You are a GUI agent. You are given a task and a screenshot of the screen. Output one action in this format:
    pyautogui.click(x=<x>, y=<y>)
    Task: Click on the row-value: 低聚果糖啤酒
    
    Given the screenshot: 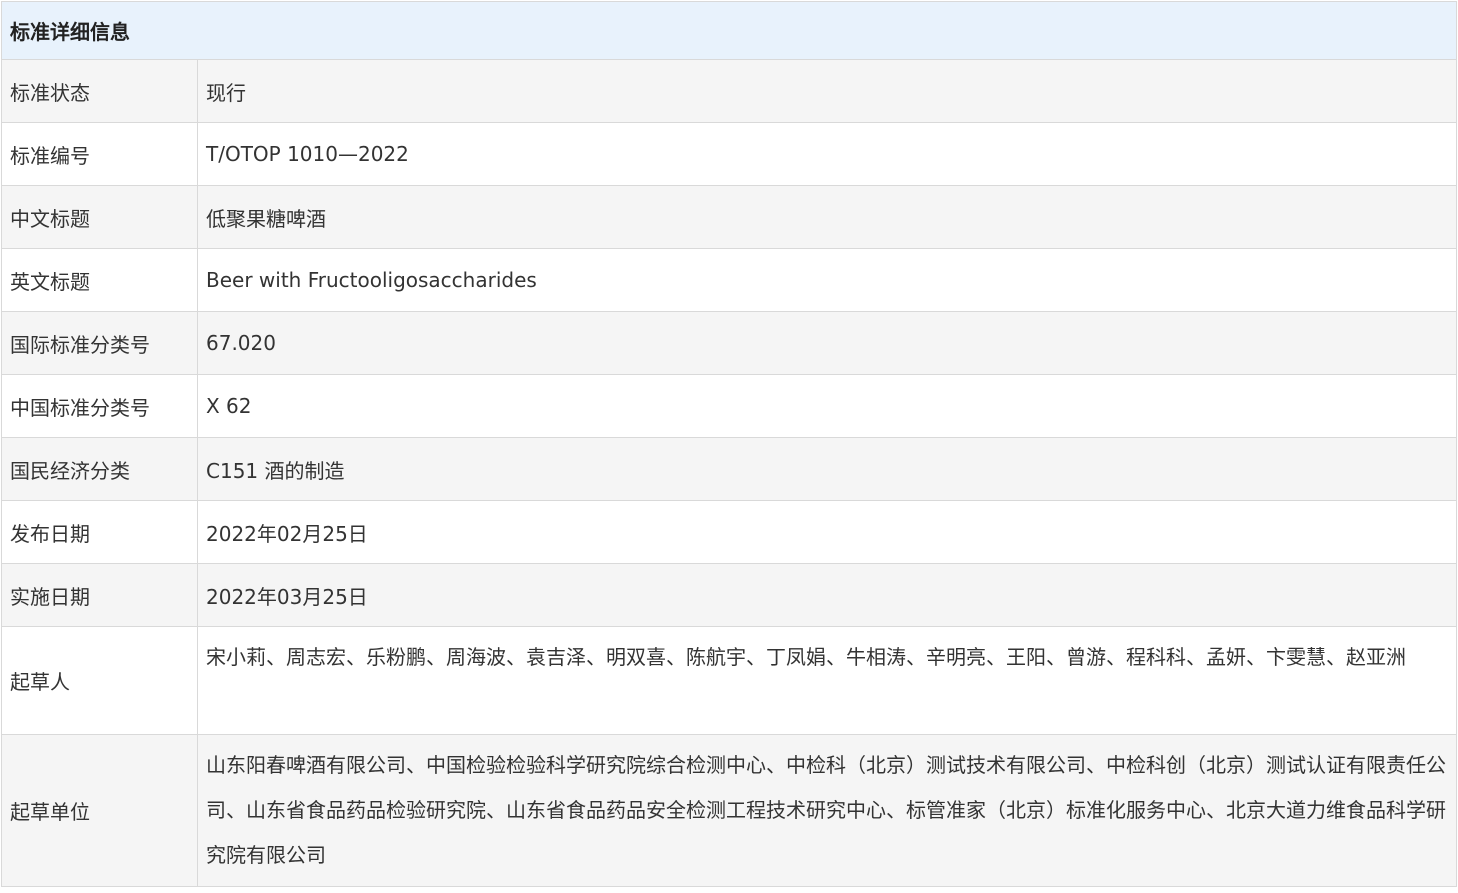 What is the action you would take?
    pyautogui.click(x=266, y=218)
    